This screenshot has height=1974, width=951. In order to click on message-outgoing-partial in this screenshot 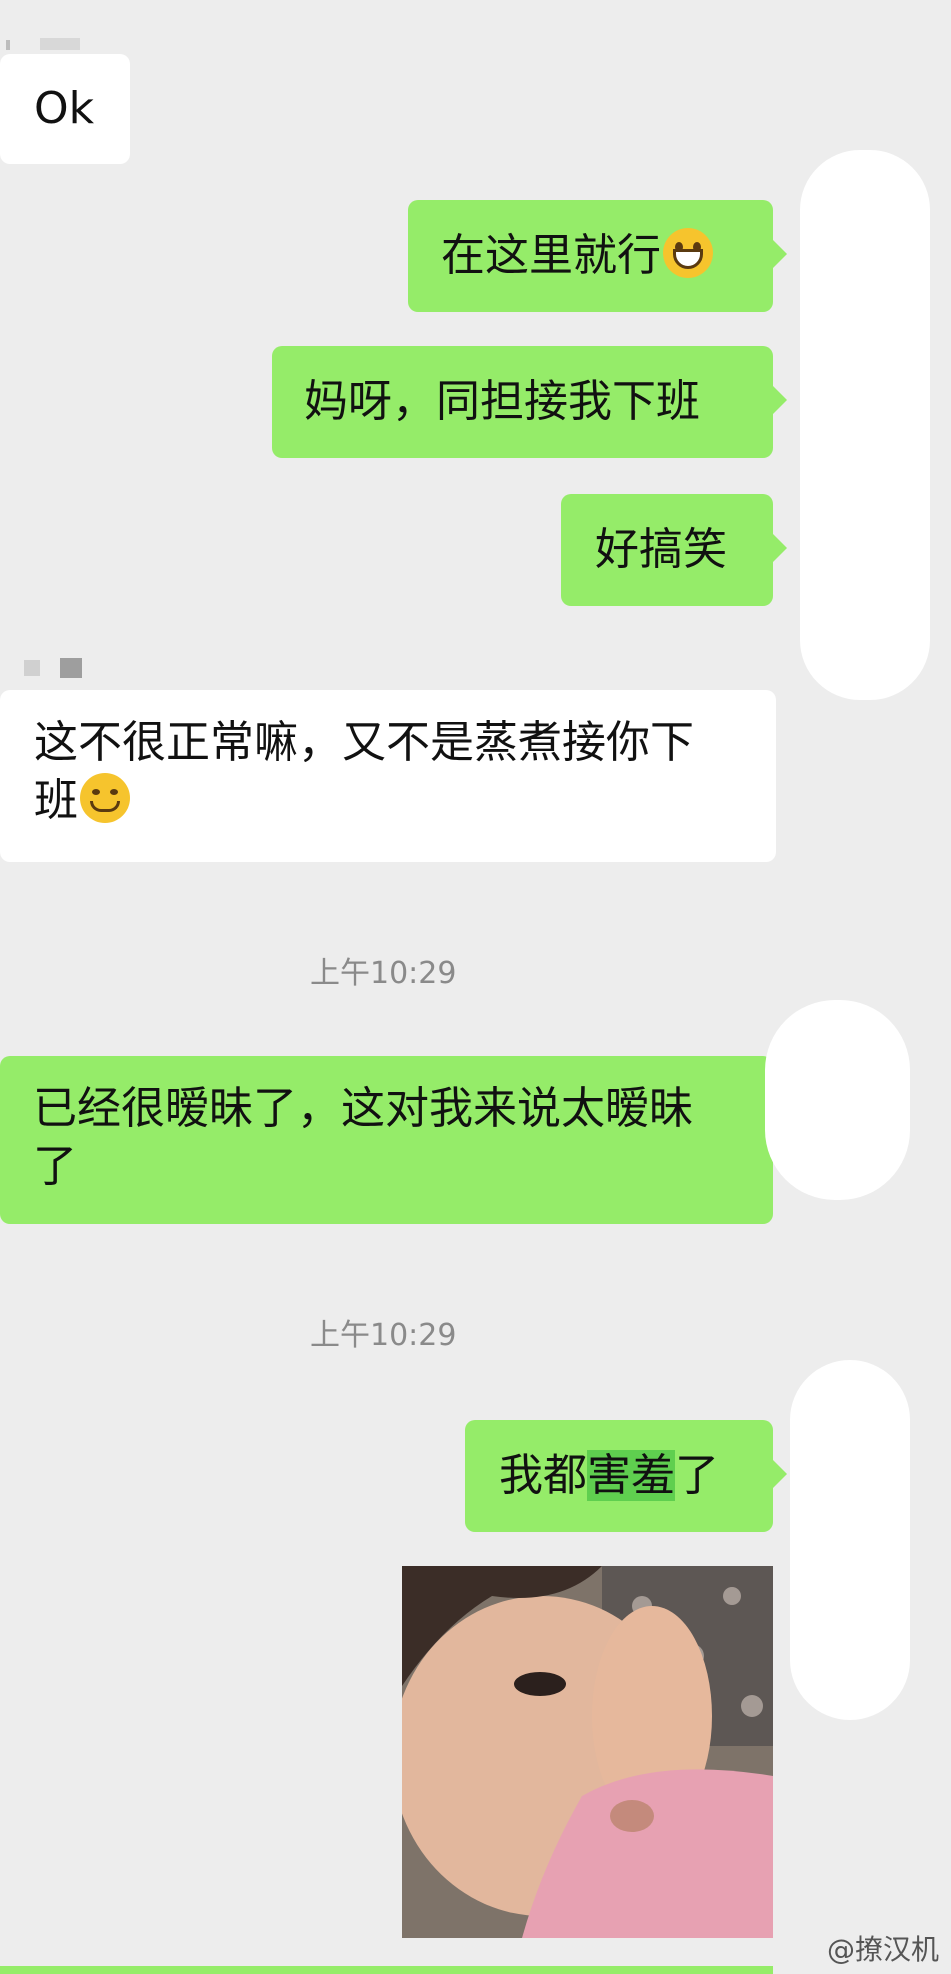, I will do `click(386, 1970)`.